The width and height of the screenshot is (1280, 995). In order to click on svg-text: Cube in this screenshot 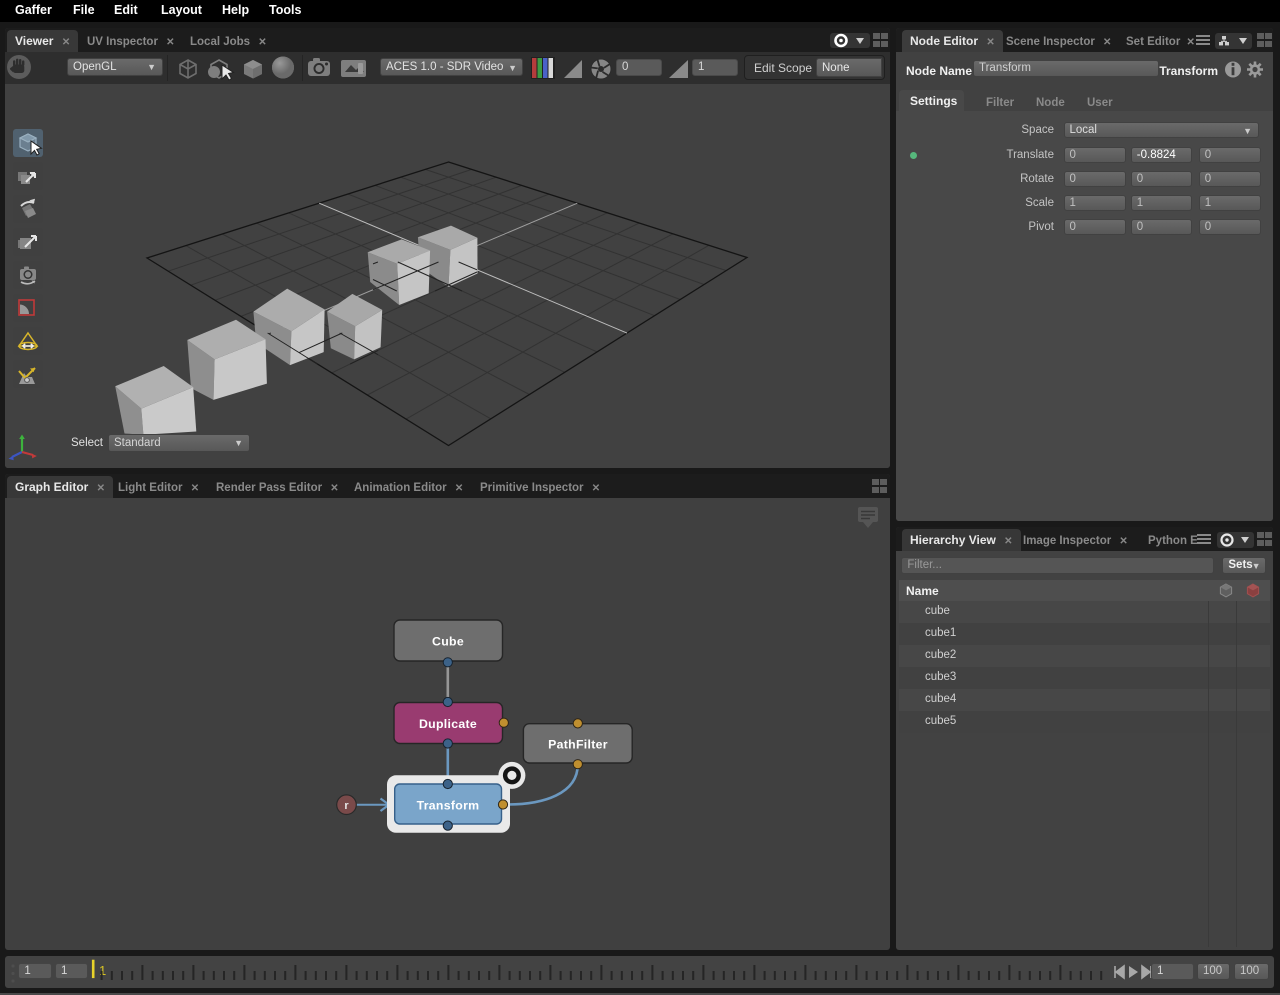, I will do `click(448, 642)`.